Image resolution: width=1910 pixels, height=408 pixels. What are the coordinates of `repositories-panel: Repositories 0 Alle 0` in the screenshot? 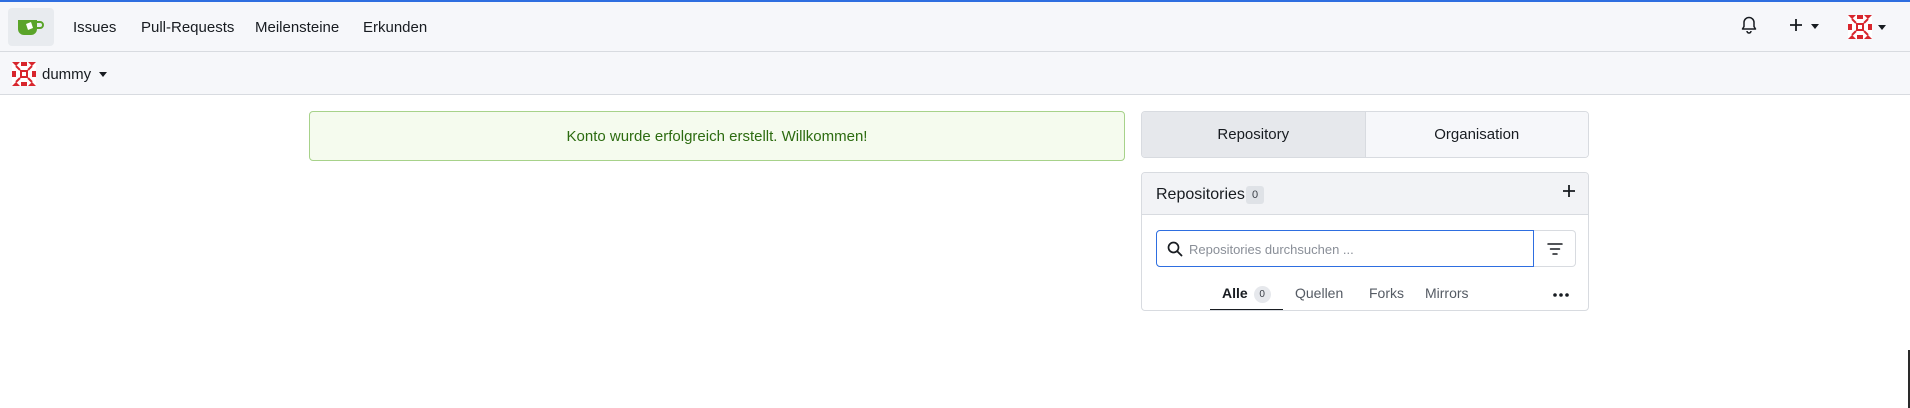 It's located at (1365, 241).